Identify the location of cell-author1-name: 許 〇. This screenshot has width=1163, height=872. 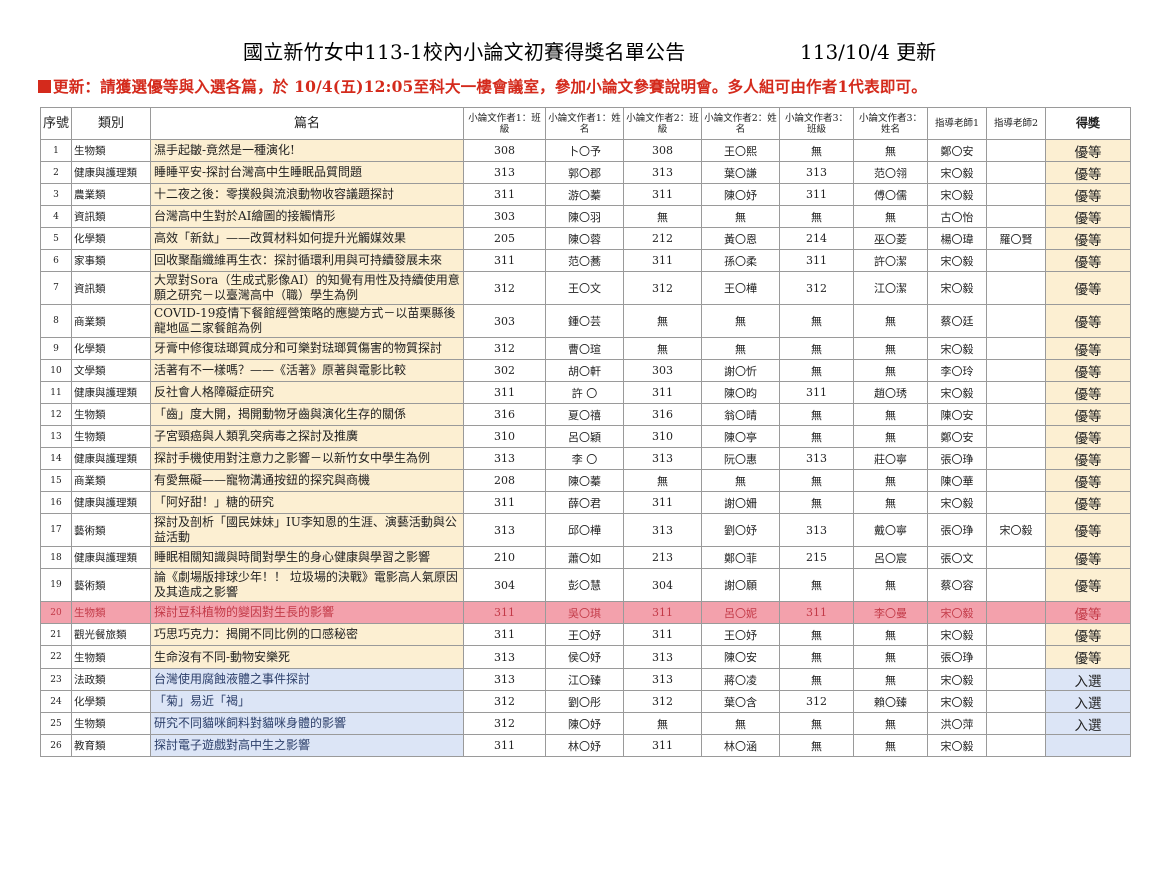
(584, 392).